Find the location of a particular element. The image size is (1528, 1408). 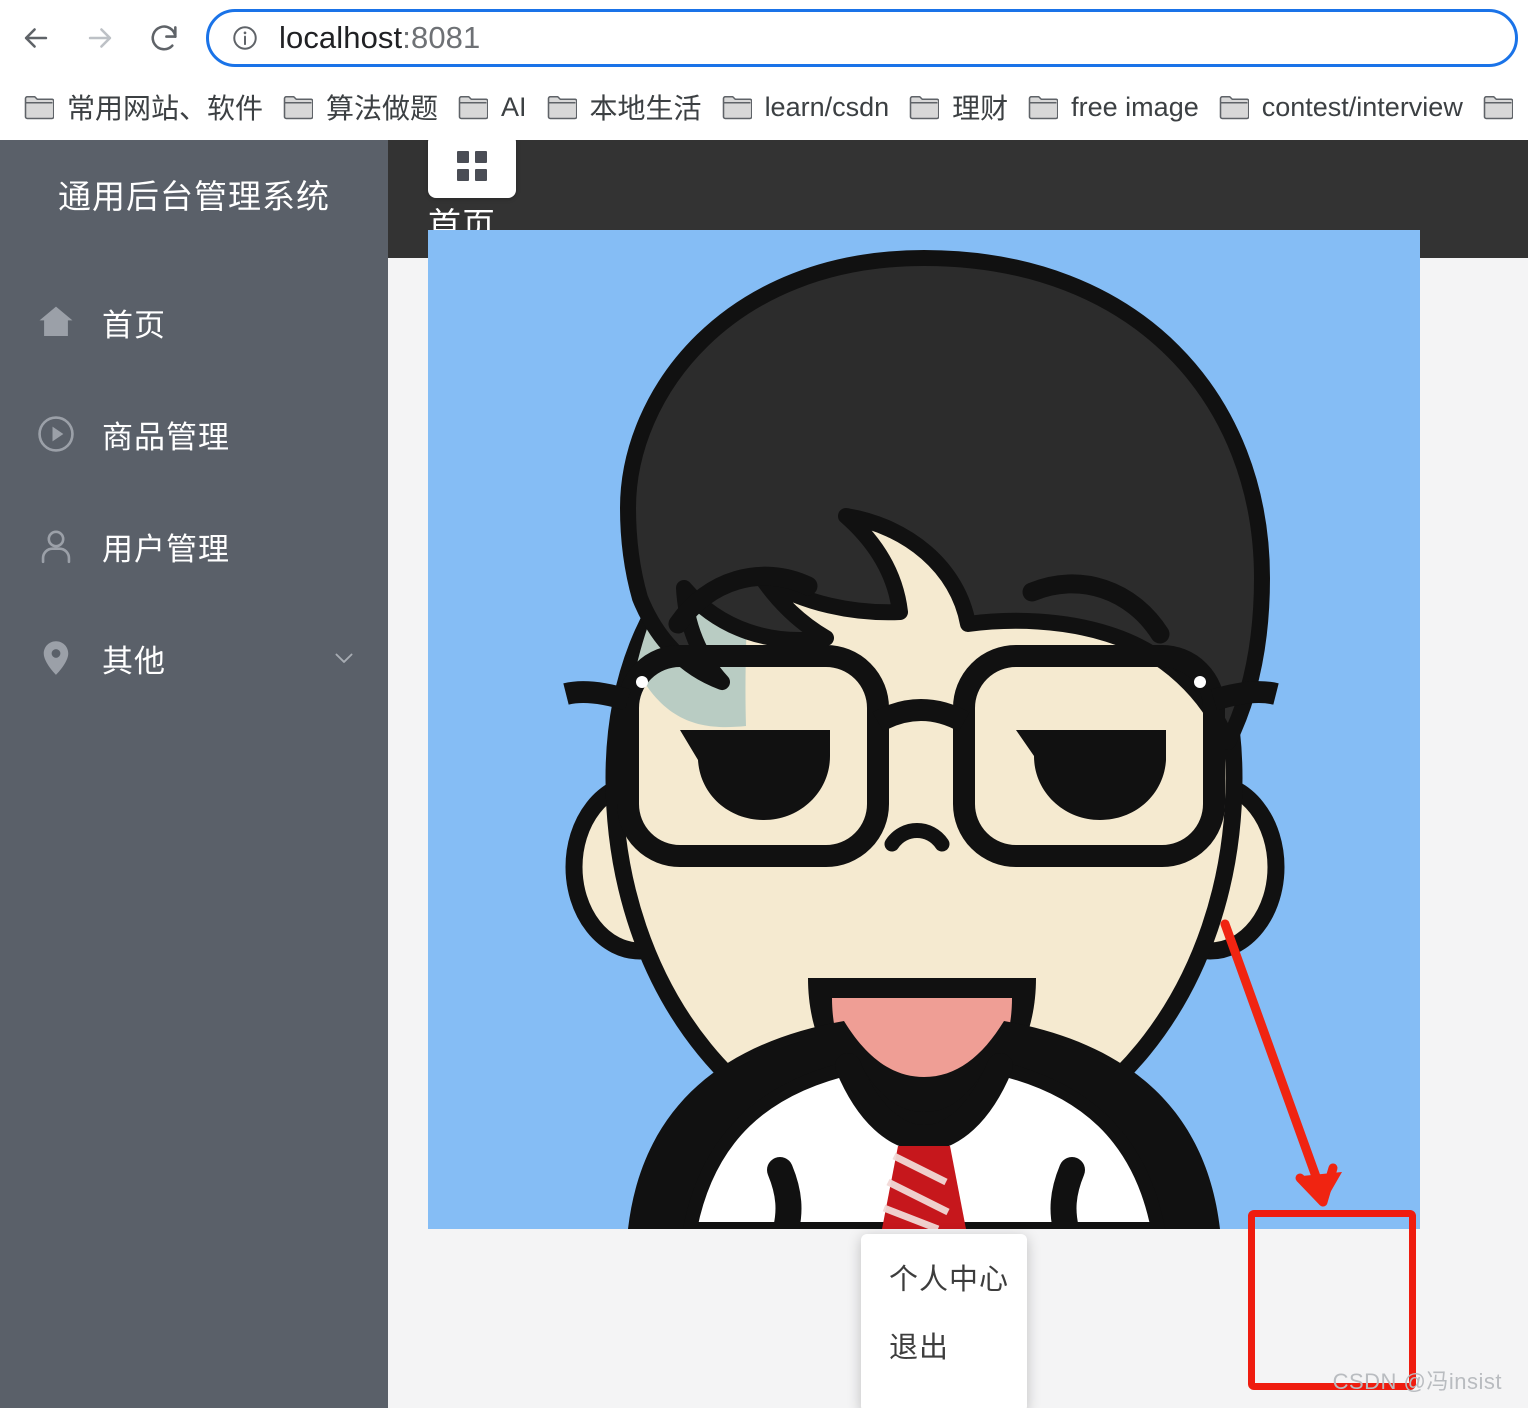

reload-icon is located at coordinates (164, 38).